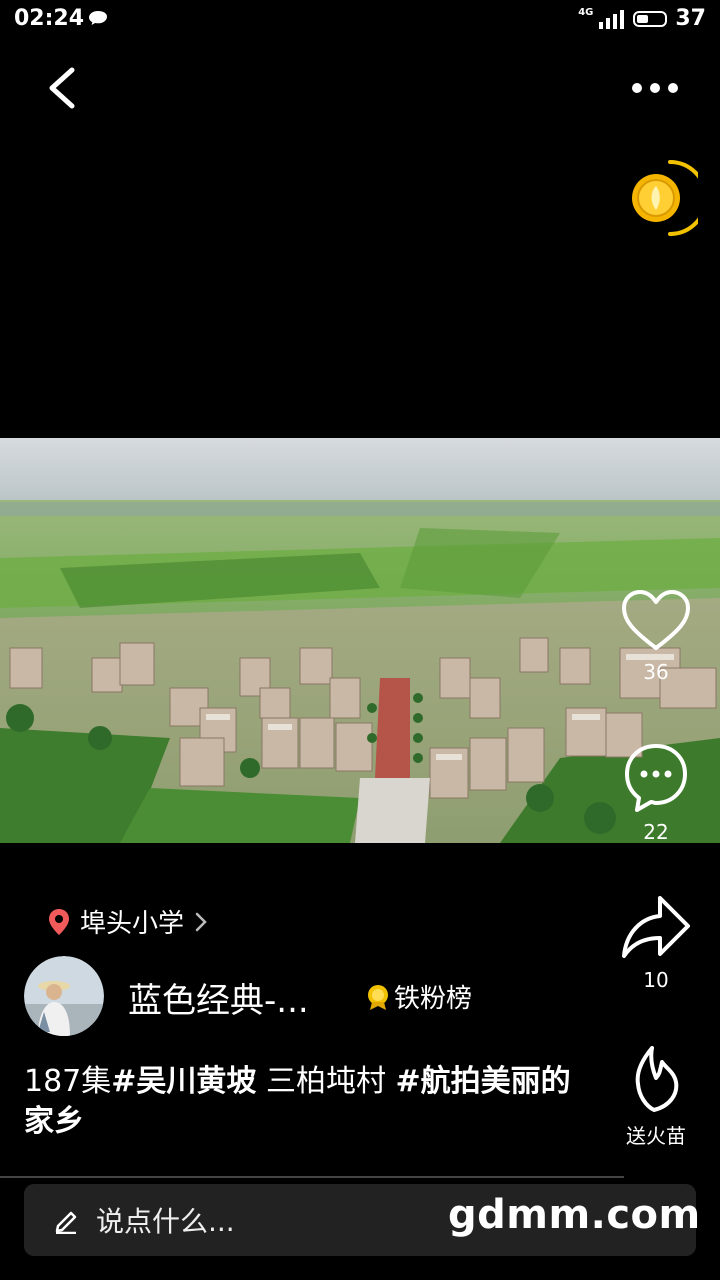 This screenshot has width=720, height=1280. What do you see at coordinates (574, 1215) in the screenshot?
I see `watermark: gdmm.com` at bounding box center [574, 1215].